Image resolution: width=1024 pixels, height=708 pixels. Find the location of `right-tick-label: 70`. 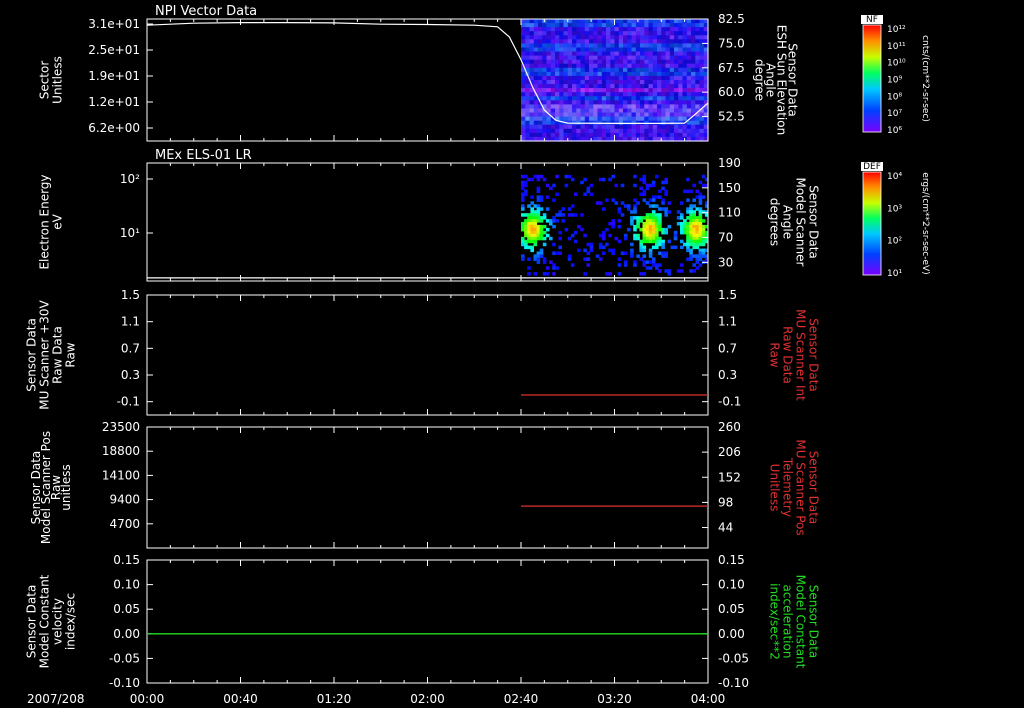

right-tick-label: 70 is located at coordinates (725, 238).